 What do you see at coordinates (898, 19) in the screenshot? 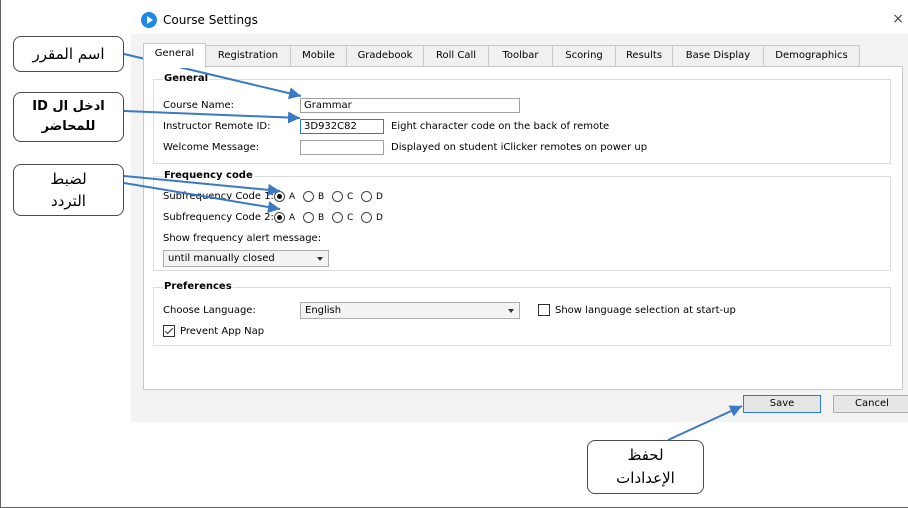
I see `close-icon: ×` at bounding box center [898, 19].